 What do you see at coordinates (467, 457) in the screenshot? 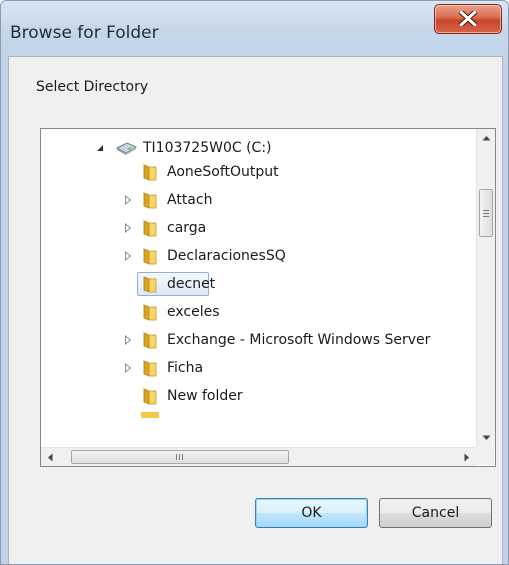
I see `scroll-right-arrow-icon` at bounding box center [467, 457].